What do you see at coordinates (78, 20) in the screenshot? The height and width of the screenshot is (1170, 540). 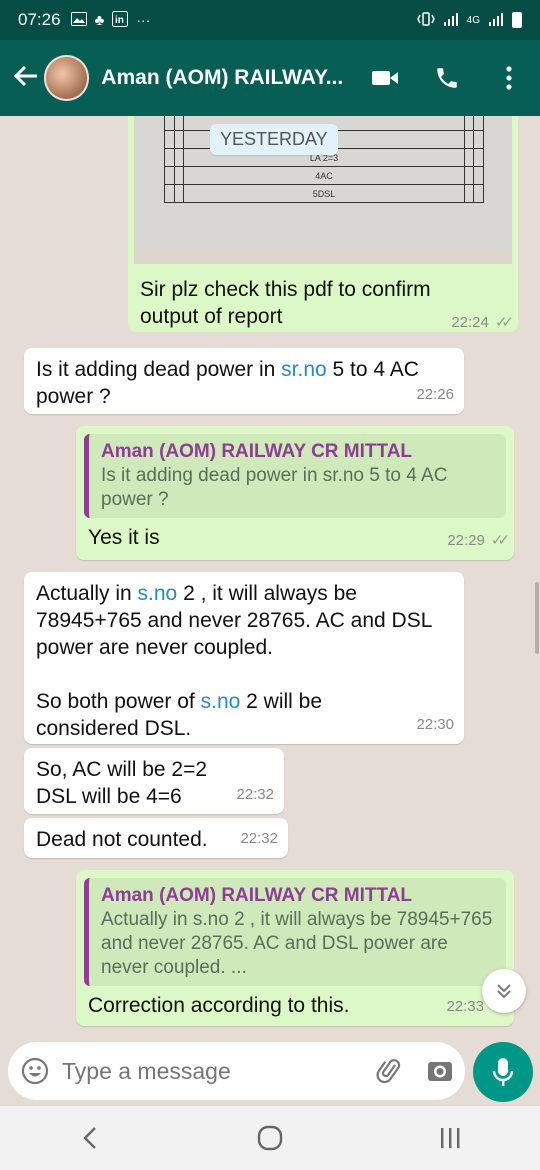 I see `gallery-notification-icon` at bounding box center [78, 20].